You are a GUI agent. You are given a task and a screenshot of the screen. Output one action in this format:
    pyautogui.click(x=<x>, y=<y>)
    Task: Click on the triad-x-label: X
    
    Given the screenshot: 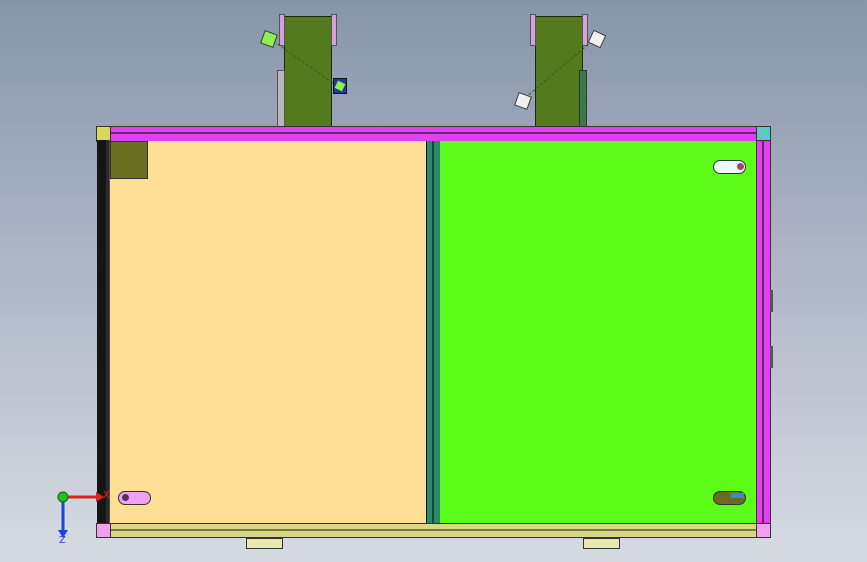 What is the action you would take?
    pyautogui.click(x=106, y=495)
    